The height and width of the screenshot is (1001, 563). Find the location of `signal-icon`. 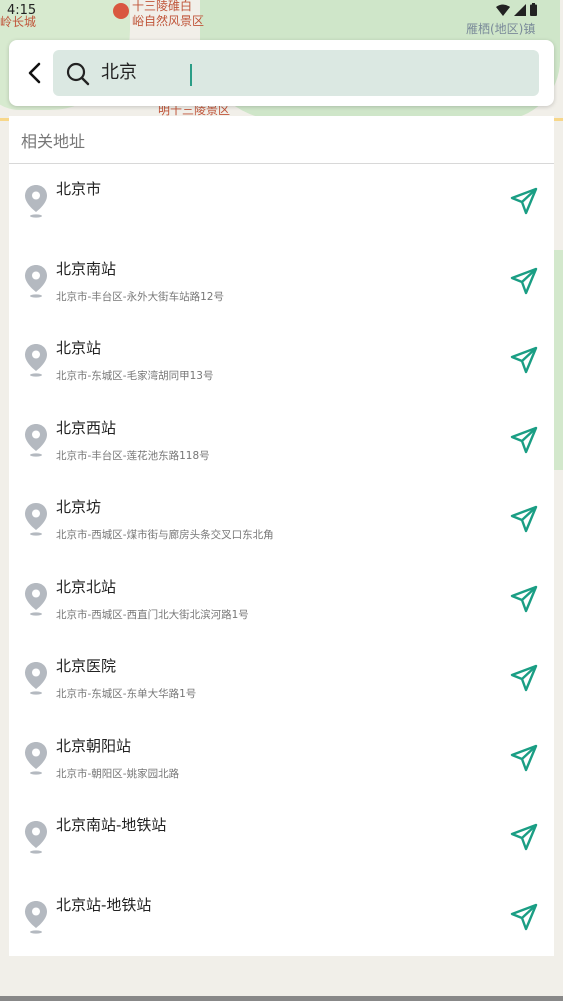

signal-icon is located at coordinates (520, 9).